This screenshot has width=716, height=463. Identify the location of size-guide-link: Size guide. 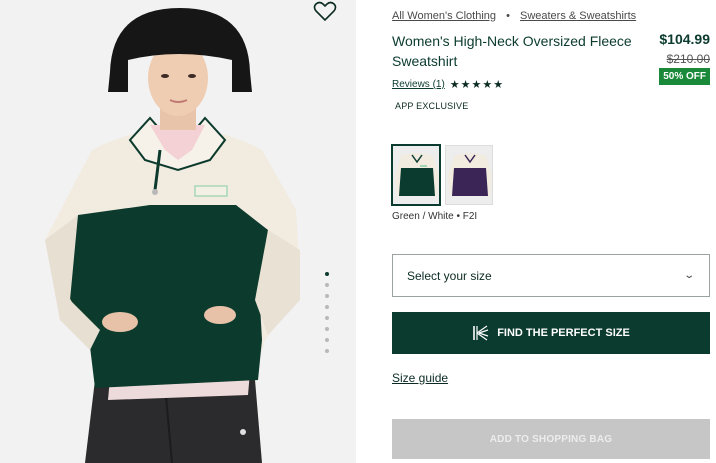
(420, 378).